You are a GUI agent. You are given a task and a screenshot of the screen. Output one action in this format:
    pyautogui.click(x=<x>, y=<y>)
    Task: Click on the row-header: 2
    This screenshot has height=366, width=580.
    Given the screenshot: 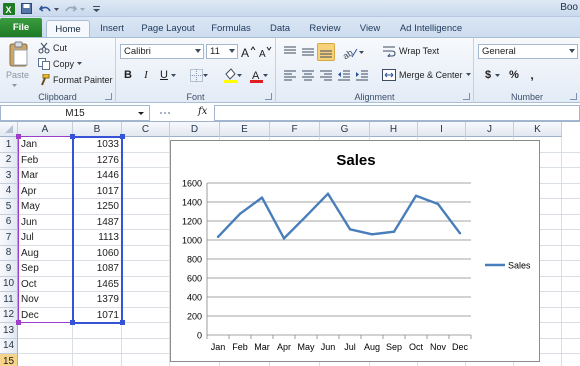 What is the action you would take?
    pyautogui.click(x=9, y=160)
    